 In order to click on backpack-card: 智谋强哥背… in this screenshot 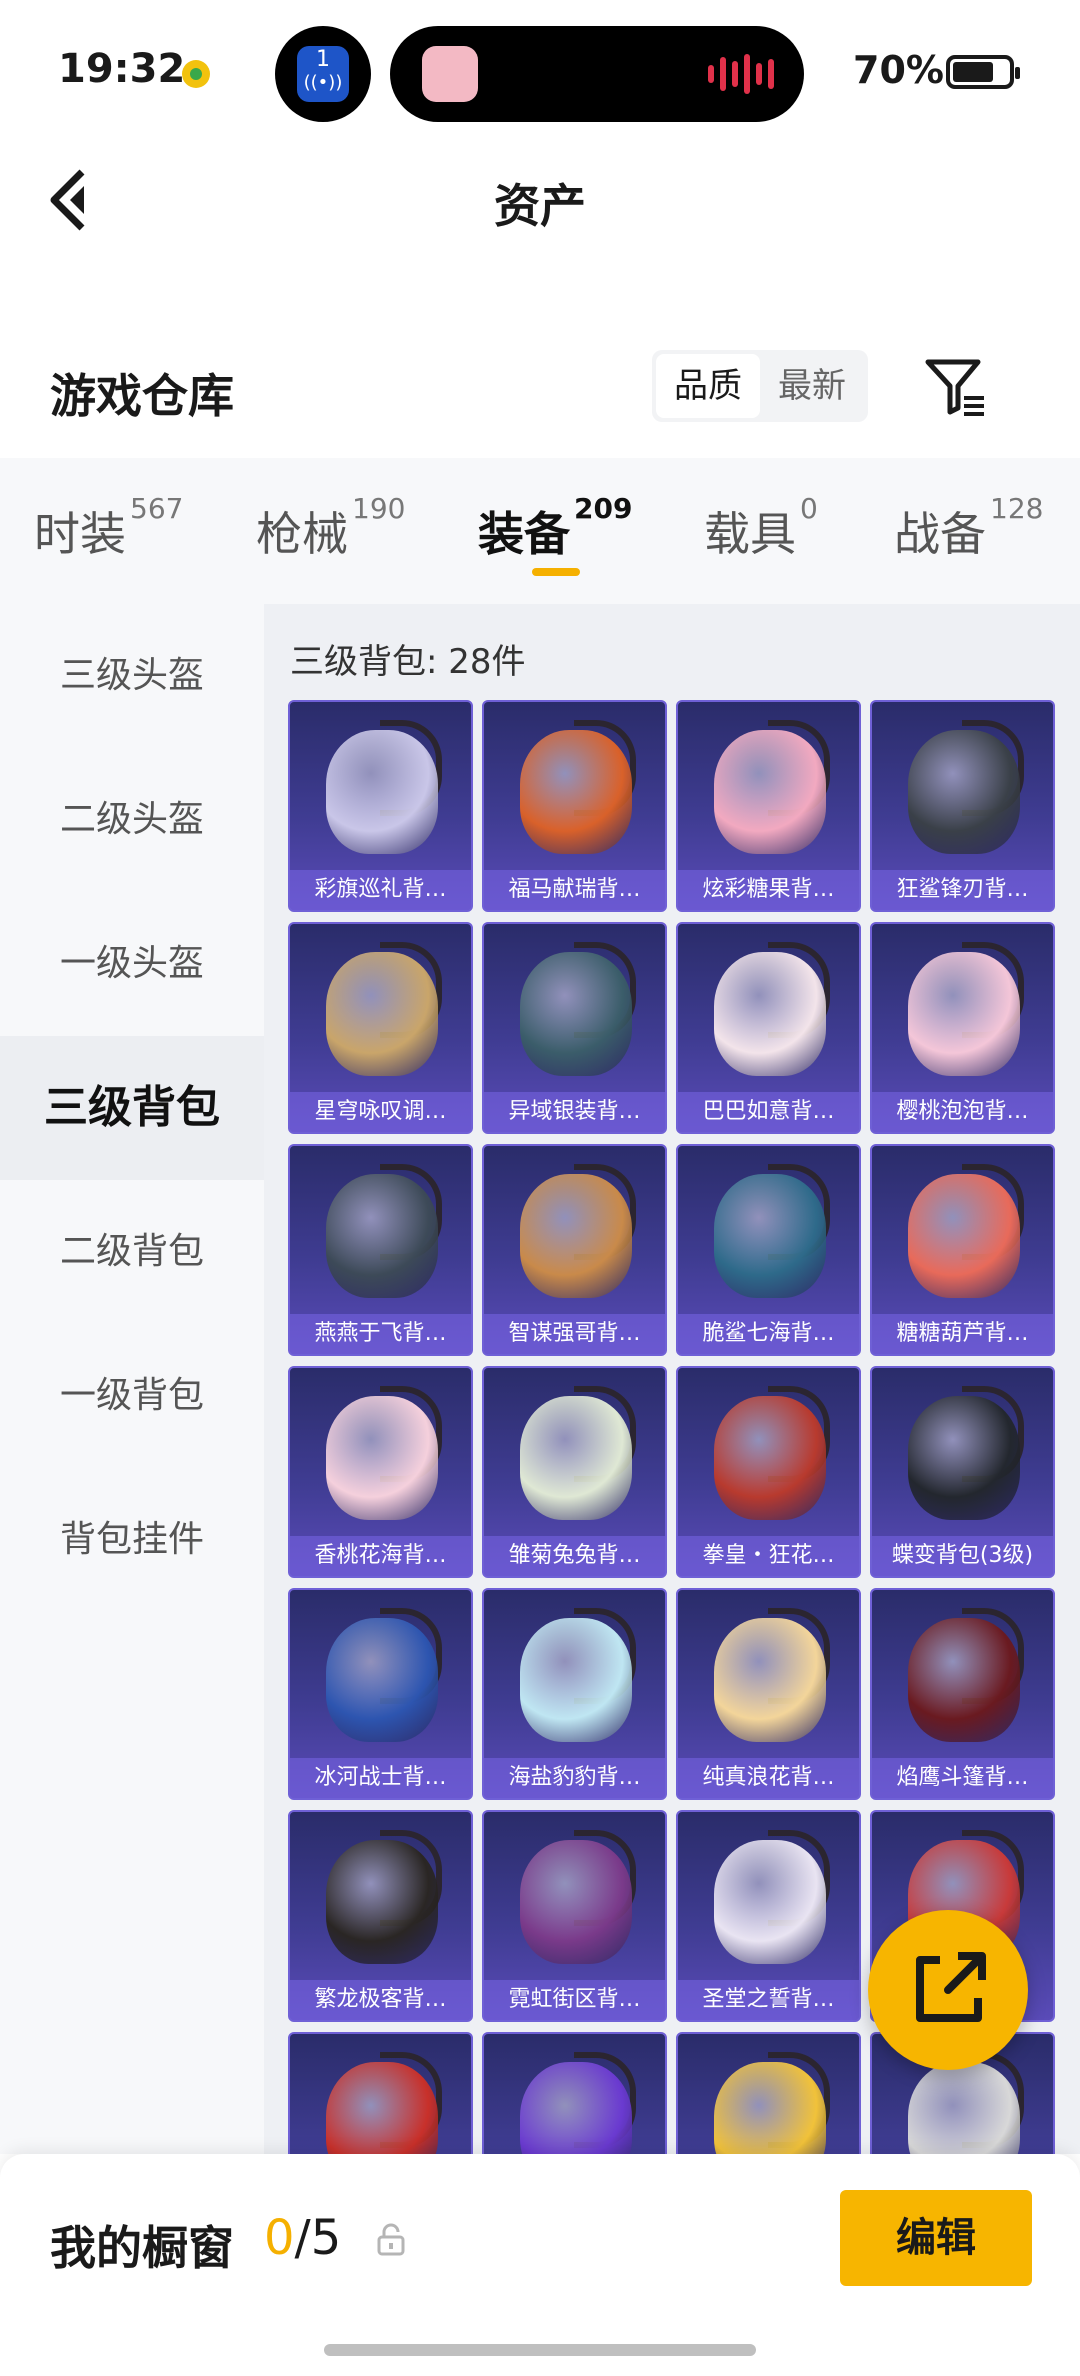, I will do `click(574, 1250)`.